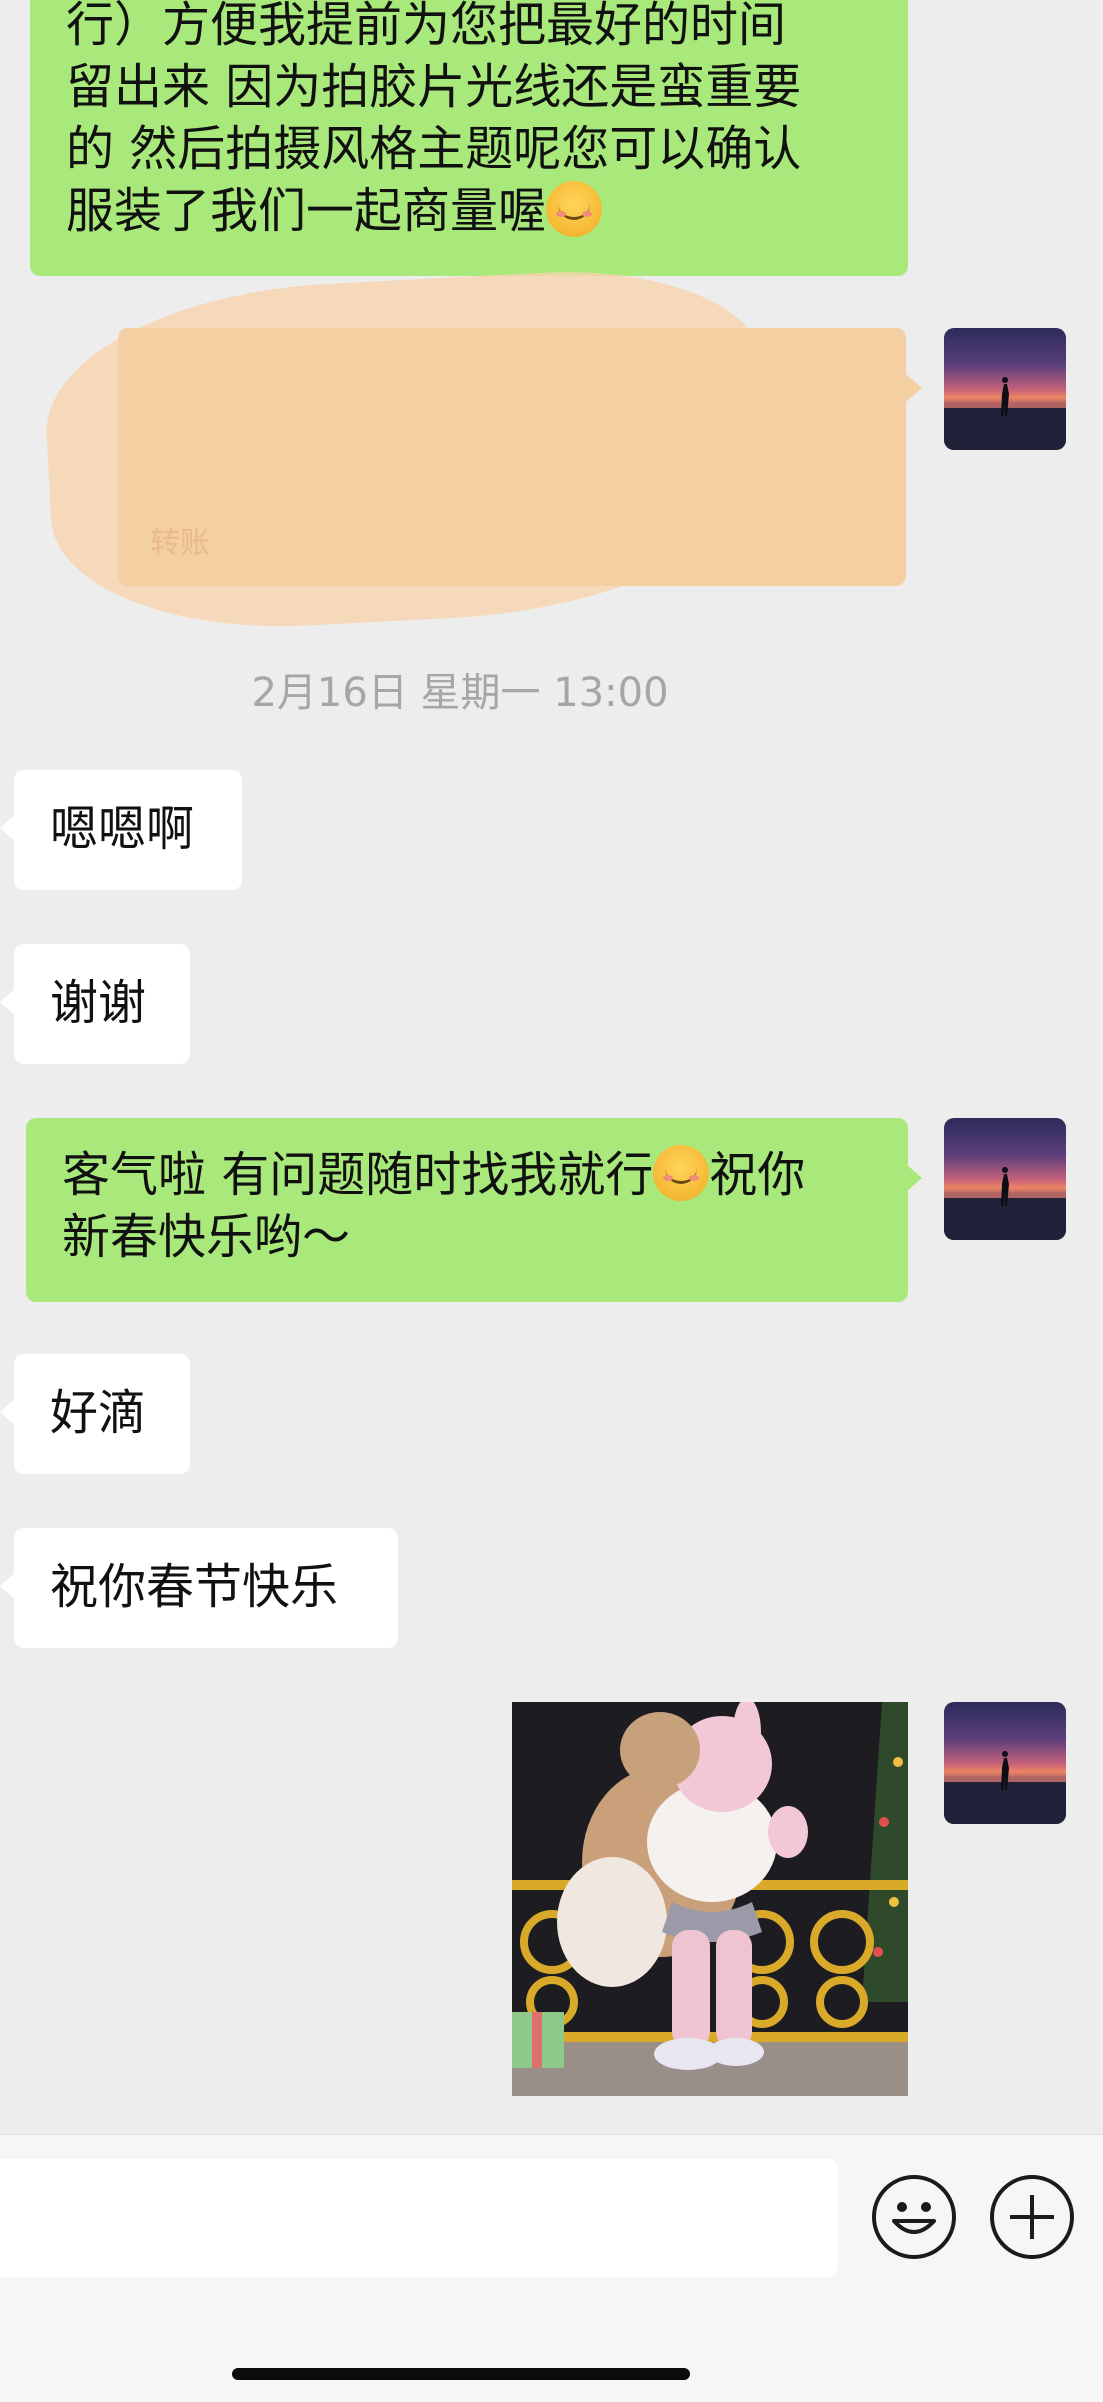  What do you see at coordinates (122, 829) in the screenshot?
I see `message-text: 嗯嗯啊` at bounding box center [122, 829].